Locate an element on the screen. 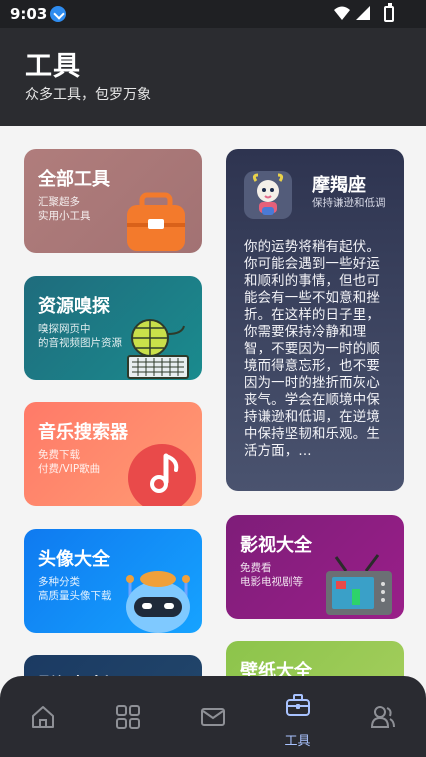 This screenshot has height=757, width=426. card-title: 影视大全 is located at coordinates (276, 545).